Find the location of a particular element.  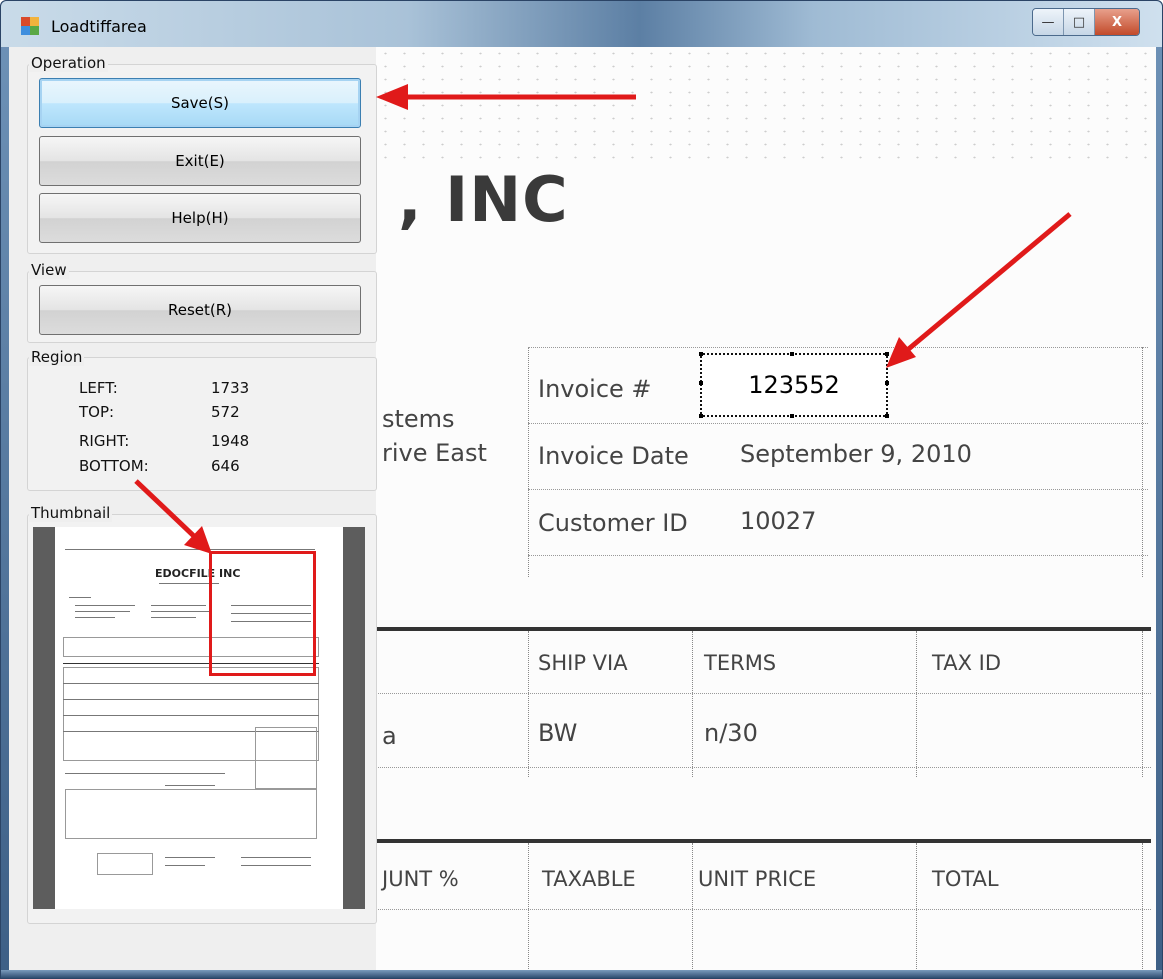

region-left-label: LEFT: is located at coordinates (98, 388).